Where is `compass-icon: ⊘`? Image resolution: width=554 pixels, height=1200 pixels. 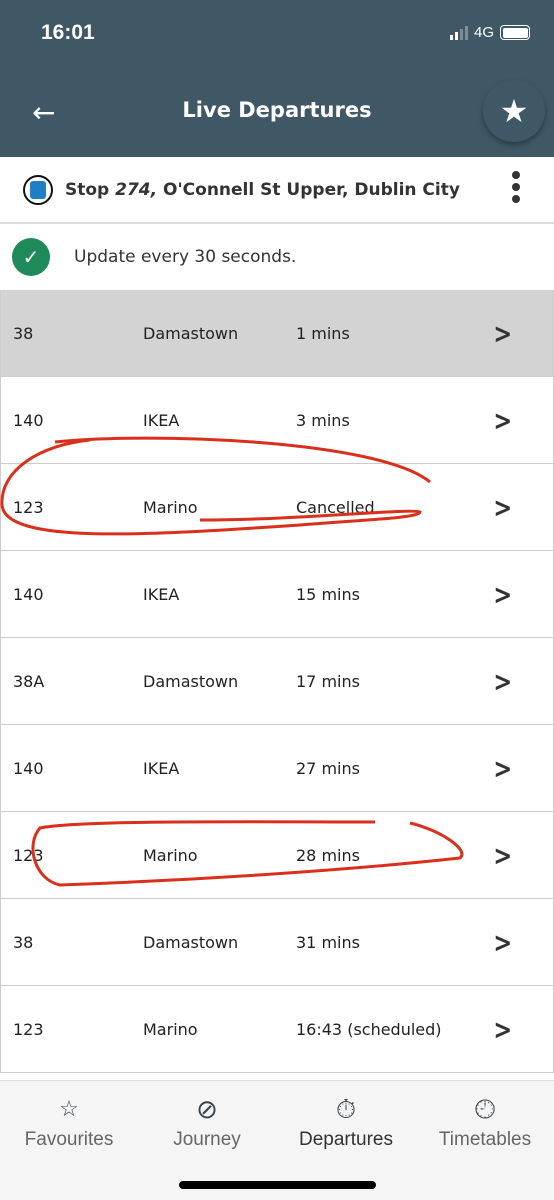 compass-icon: ⊘ is located at coordinates (207, 1109).